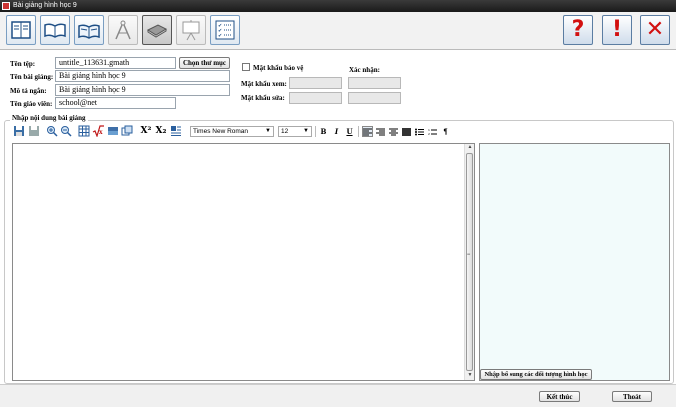 This screenshot has height=407, width=676. I want to click on checklist-button: ✔ ✔ ✔, so click(225, 30).